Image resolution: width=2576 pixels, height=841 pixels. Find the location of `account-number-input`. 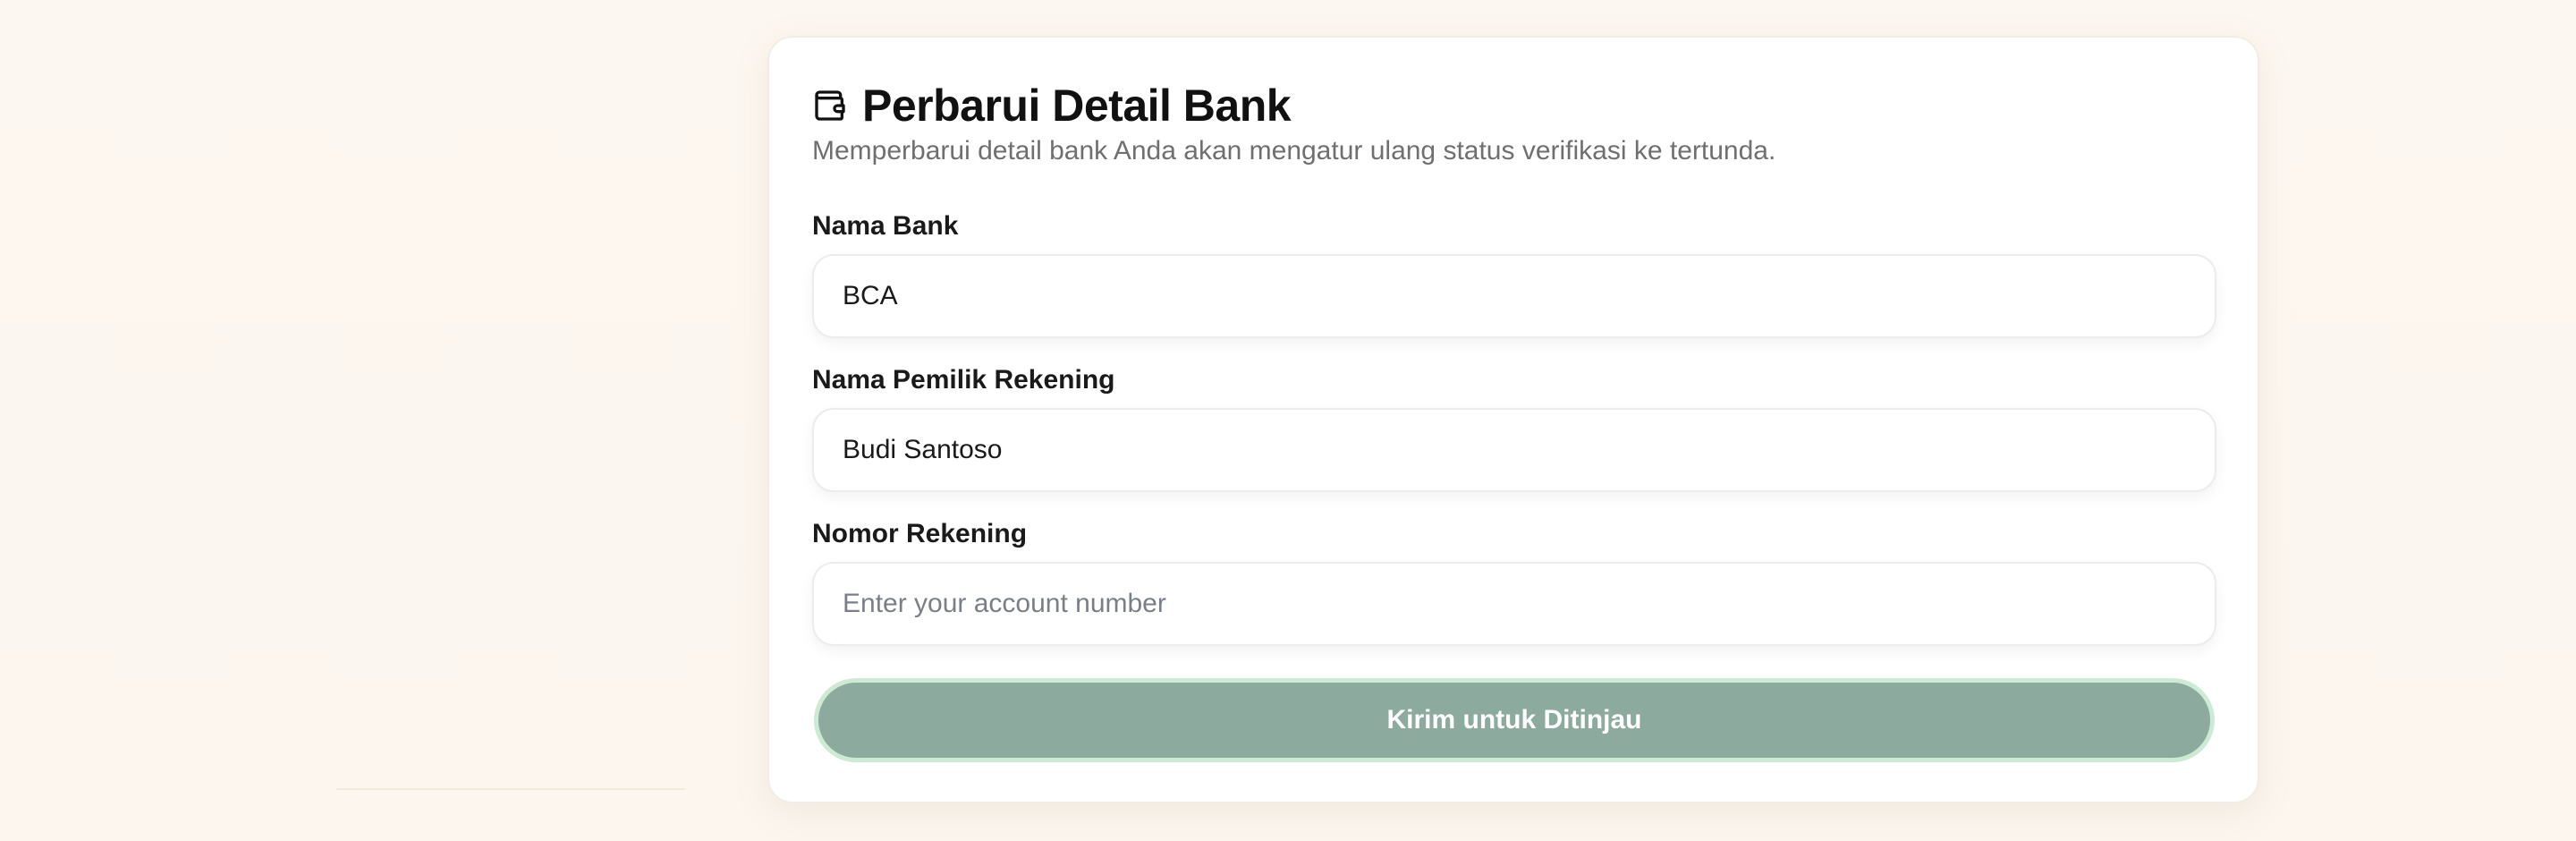

account-number-input is located at coordinates (1514, 604).